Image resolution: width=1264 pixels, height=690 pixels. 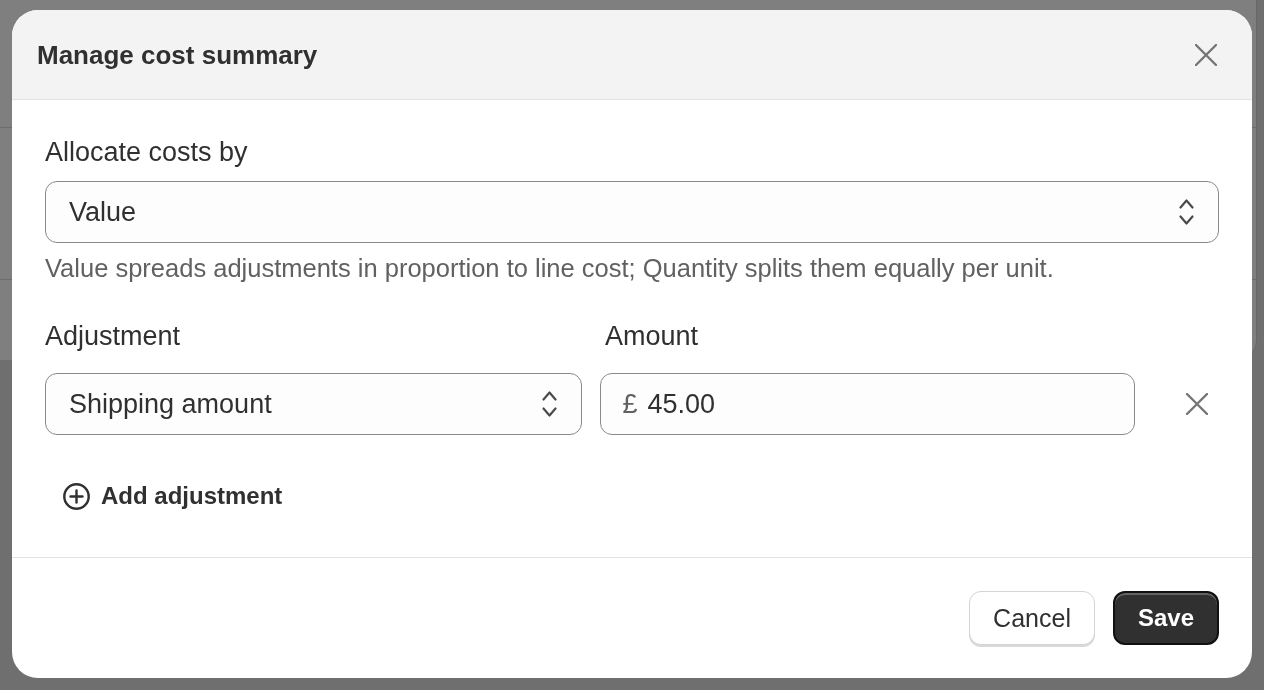 I want to click on adjustment-select: Shipping amount, so click(x=313, y=404).